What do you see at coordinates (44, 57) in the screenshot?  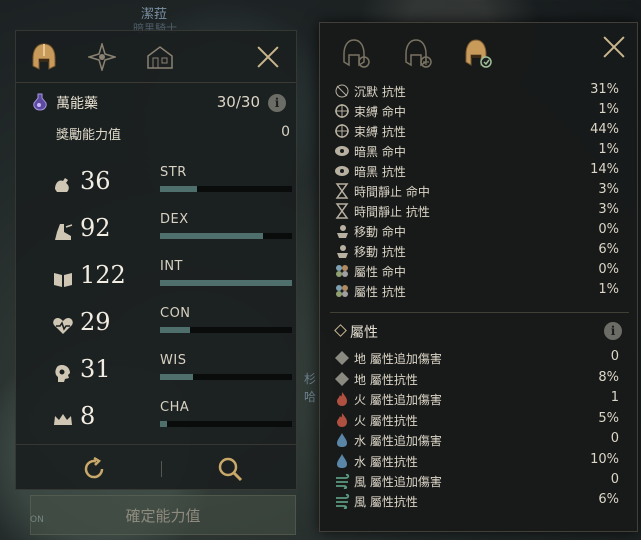 I see `helmet-tab-icon` at bounding box center [44, 57].